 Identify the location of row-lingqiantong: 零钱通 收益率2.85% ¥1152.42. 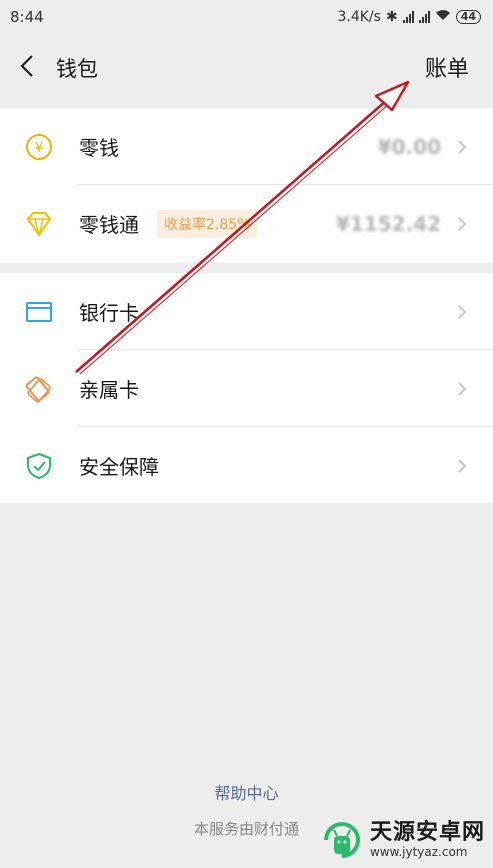
(246, 223).